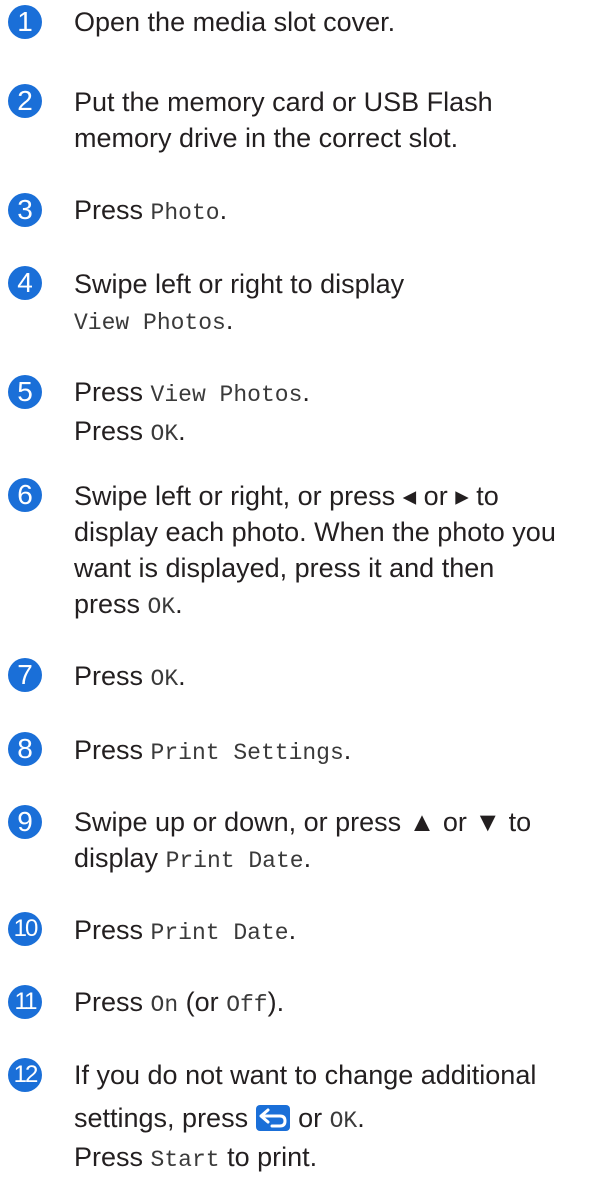 This screenshot has height=1178, width=613. Describe the element at coordinates (25, 822) in the screenshot. I see `step-number-badge: 9` at that location.